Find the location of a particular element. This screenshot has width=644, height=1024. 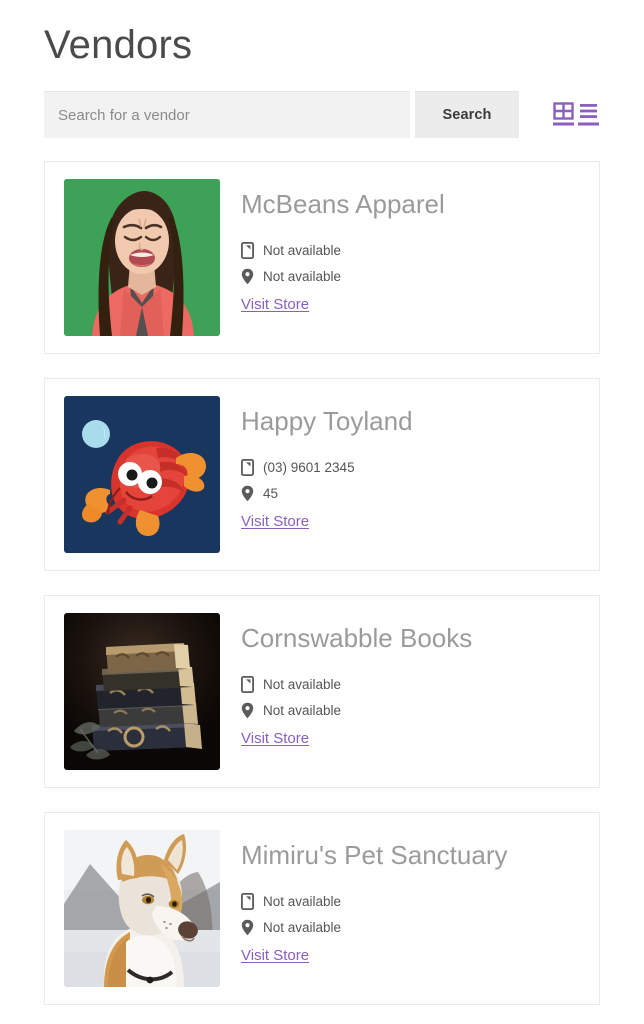

vendor-name: Cornswabble Books is located at coordinates (357, 638).